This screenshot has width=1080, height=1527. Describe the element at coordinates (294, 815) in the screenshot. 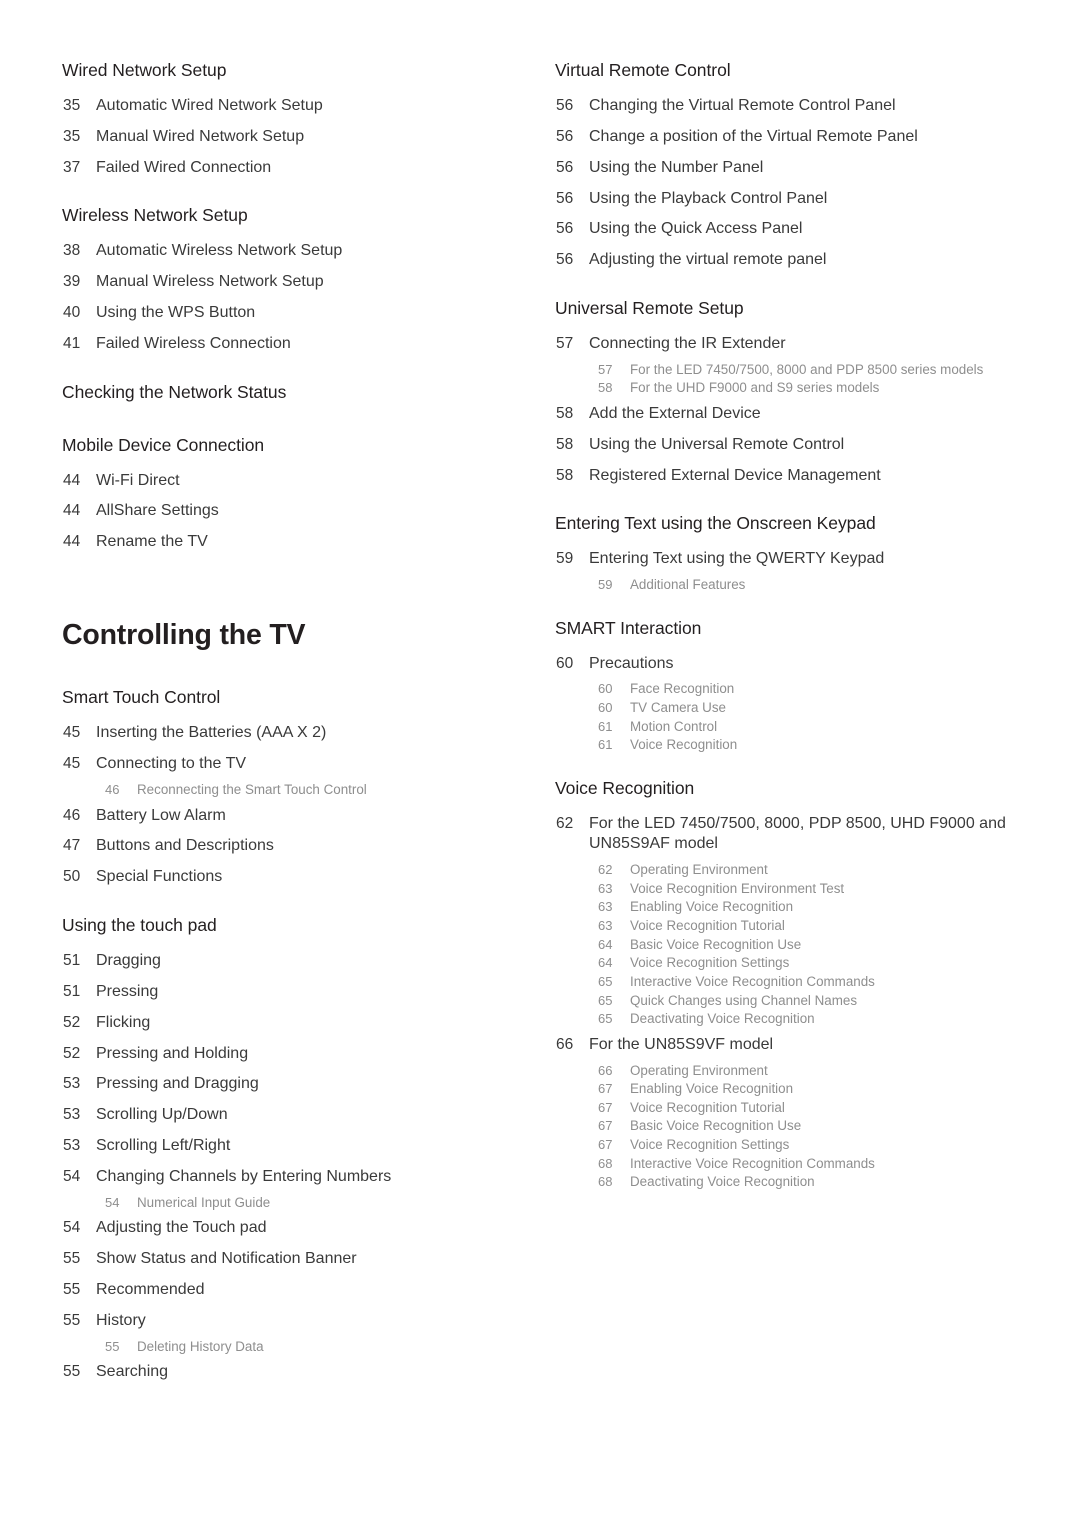

I see `toc-entry: 46 Battery Low Alarm` at that location.